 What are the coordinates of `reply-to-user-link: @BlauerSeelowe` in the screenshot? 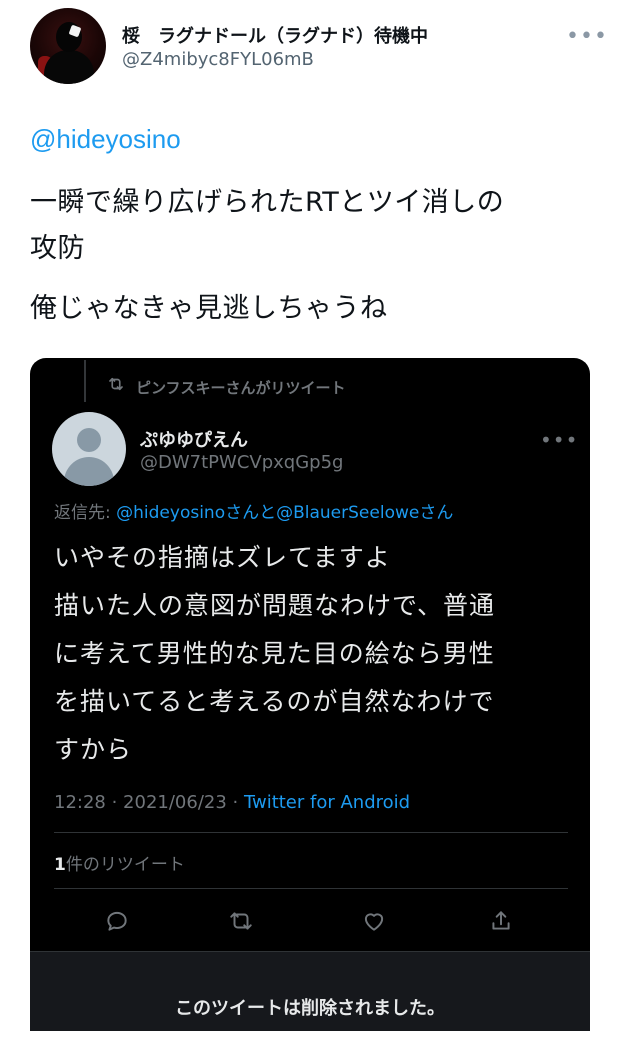 It's located at (347, 513).